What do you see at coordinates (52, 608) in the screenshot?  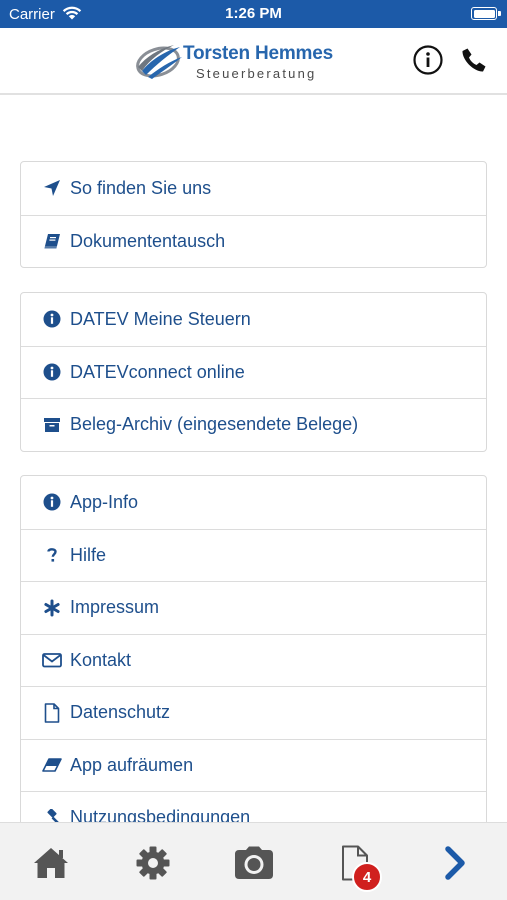 I see `asterisk-icon` at bounding box center [52, 608].